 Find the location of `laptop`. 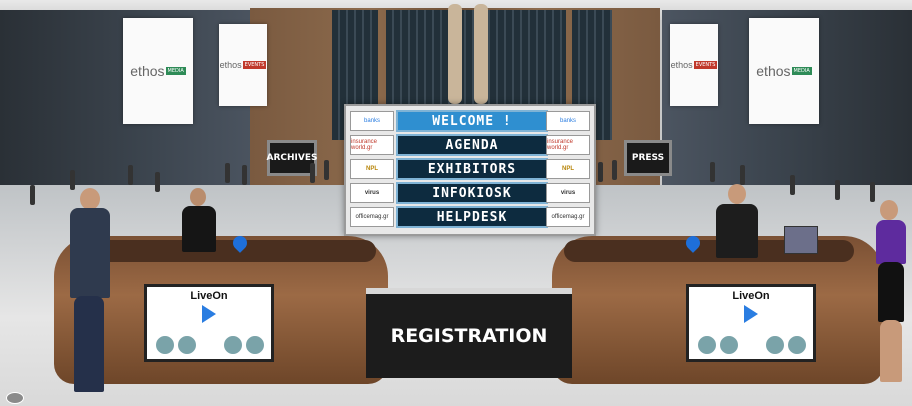

laptop is located at coordinates (801, 240).